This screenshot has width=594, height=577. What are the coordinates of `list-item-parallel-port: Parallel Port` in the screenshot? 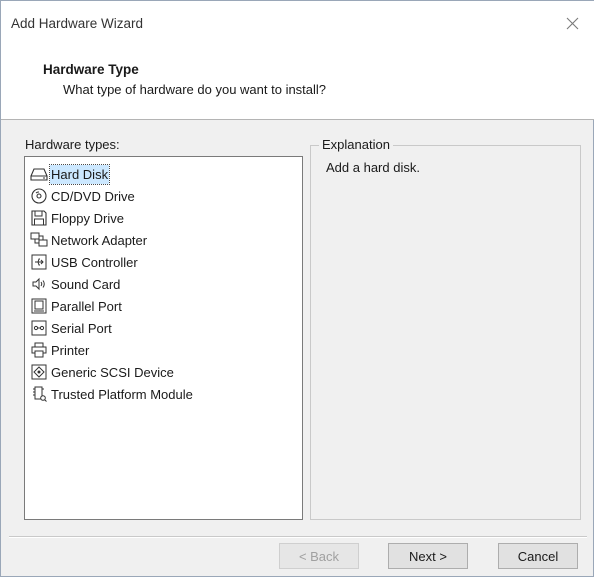 It's located at (76, 306).